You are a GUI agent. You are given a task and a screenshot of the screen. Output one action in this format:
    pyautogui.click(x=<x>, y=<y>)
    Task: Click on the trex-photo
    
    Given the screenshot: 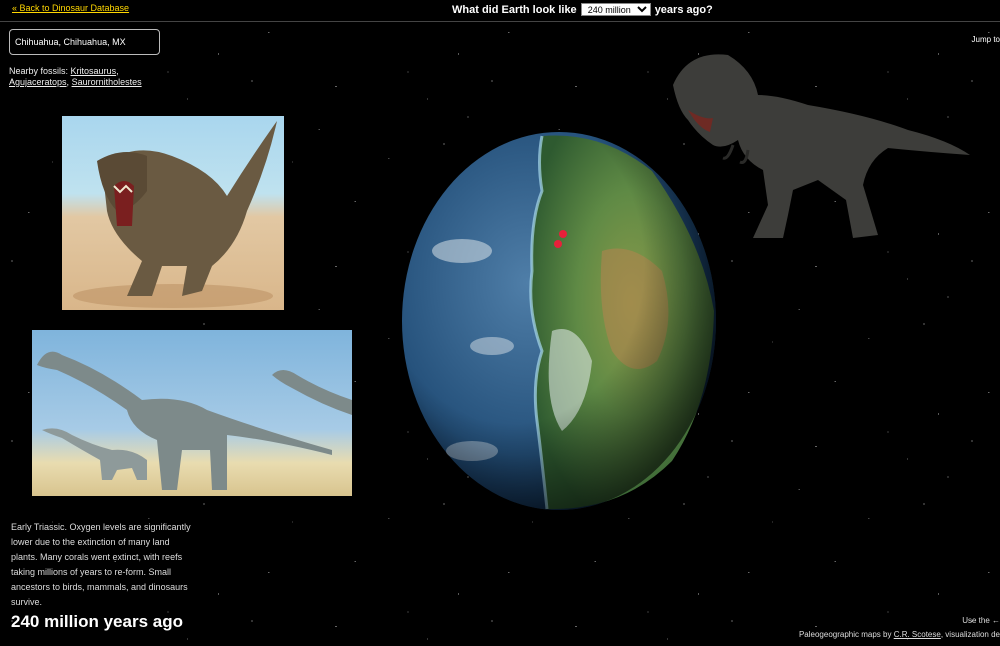 What is the action you would take?
    pyautogui.click(x=173, y=213)
    